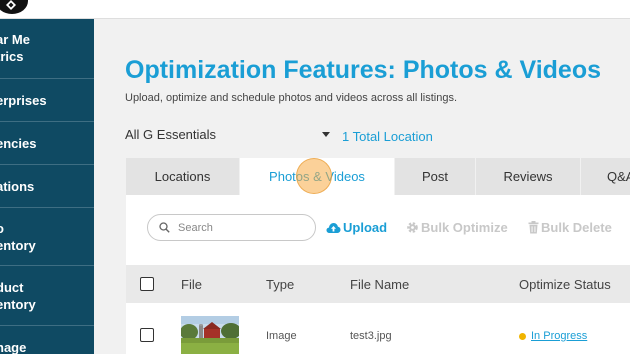  What do you see at coordinates (23, 100) in the screenshot?
I see `sidebar-item-label: erprises` at bounding box center [23, 100].